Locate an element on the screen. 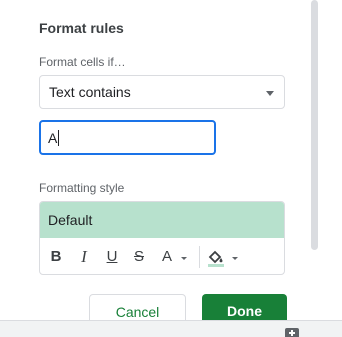  text-cursor is located at coordinates (59, 138).